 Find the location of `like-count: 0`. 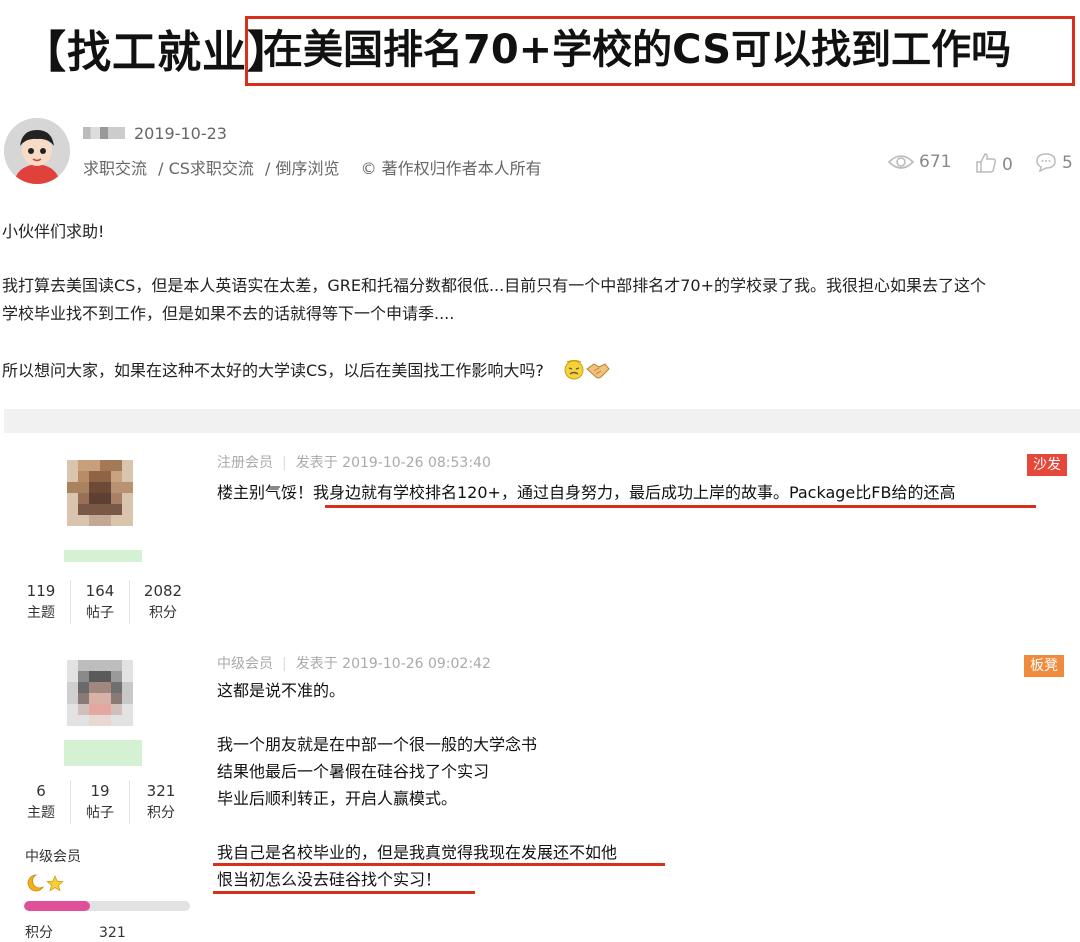

like-count: 0 is located at coordinates (994, 165).